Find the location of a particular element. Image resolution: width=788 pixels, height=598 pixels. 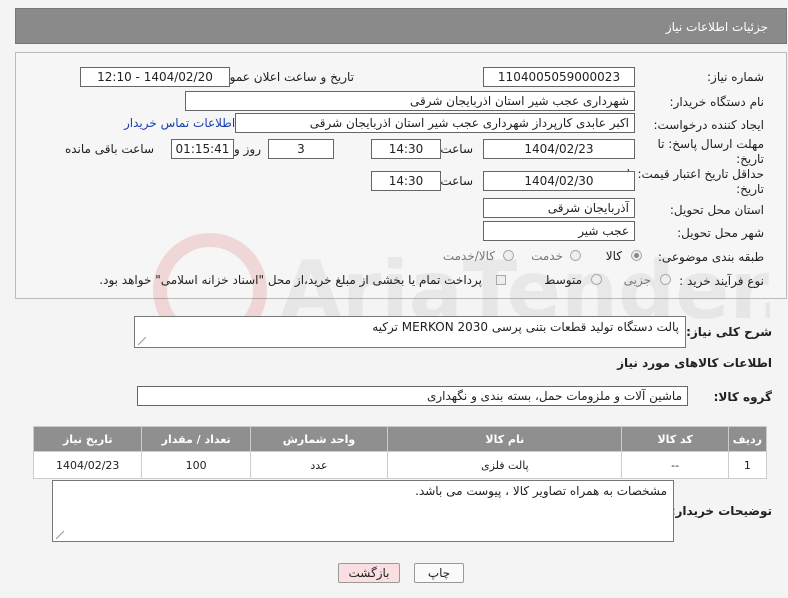

days-field: 3 is located at coordinates (301, 149).